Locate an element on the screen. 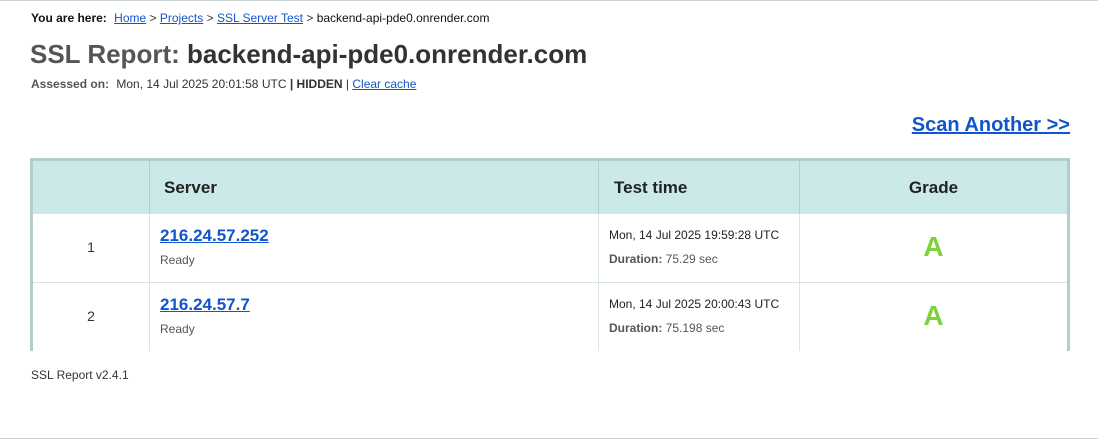  duration-value: 75.198 sec is located at coordinates (695, 328).